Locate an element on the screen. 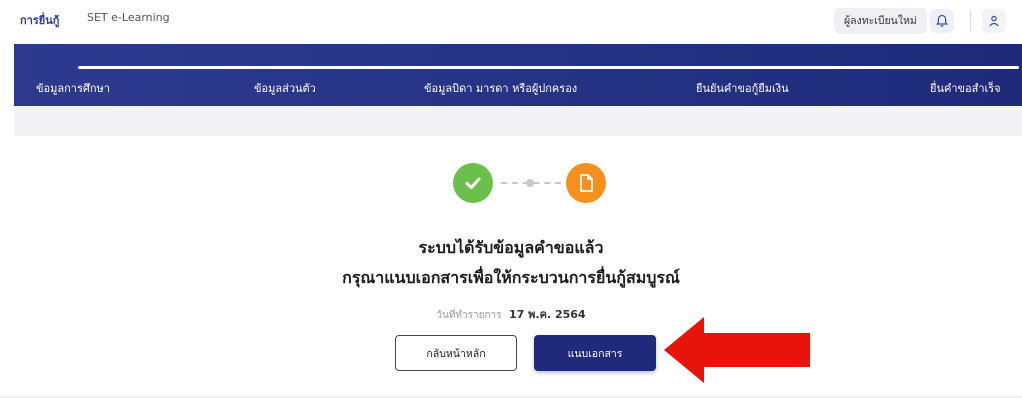 This screenshot has width=1022, height=398. status-indicator is located at coordinates (529, 183).